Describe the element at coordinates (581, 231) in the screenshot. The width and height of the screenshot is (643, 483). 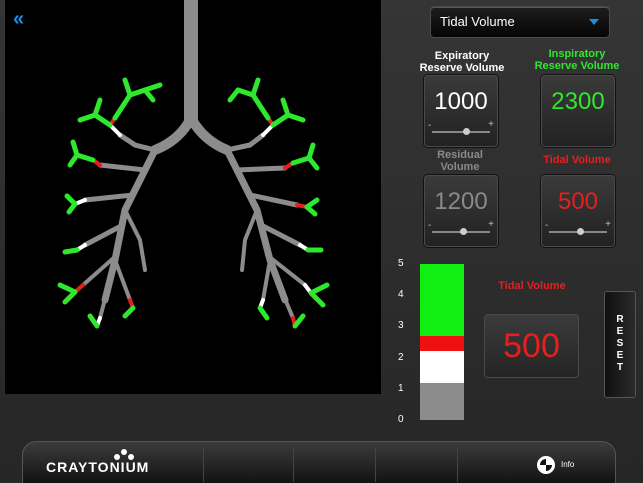
I see `tv-slider-knob` at that location.